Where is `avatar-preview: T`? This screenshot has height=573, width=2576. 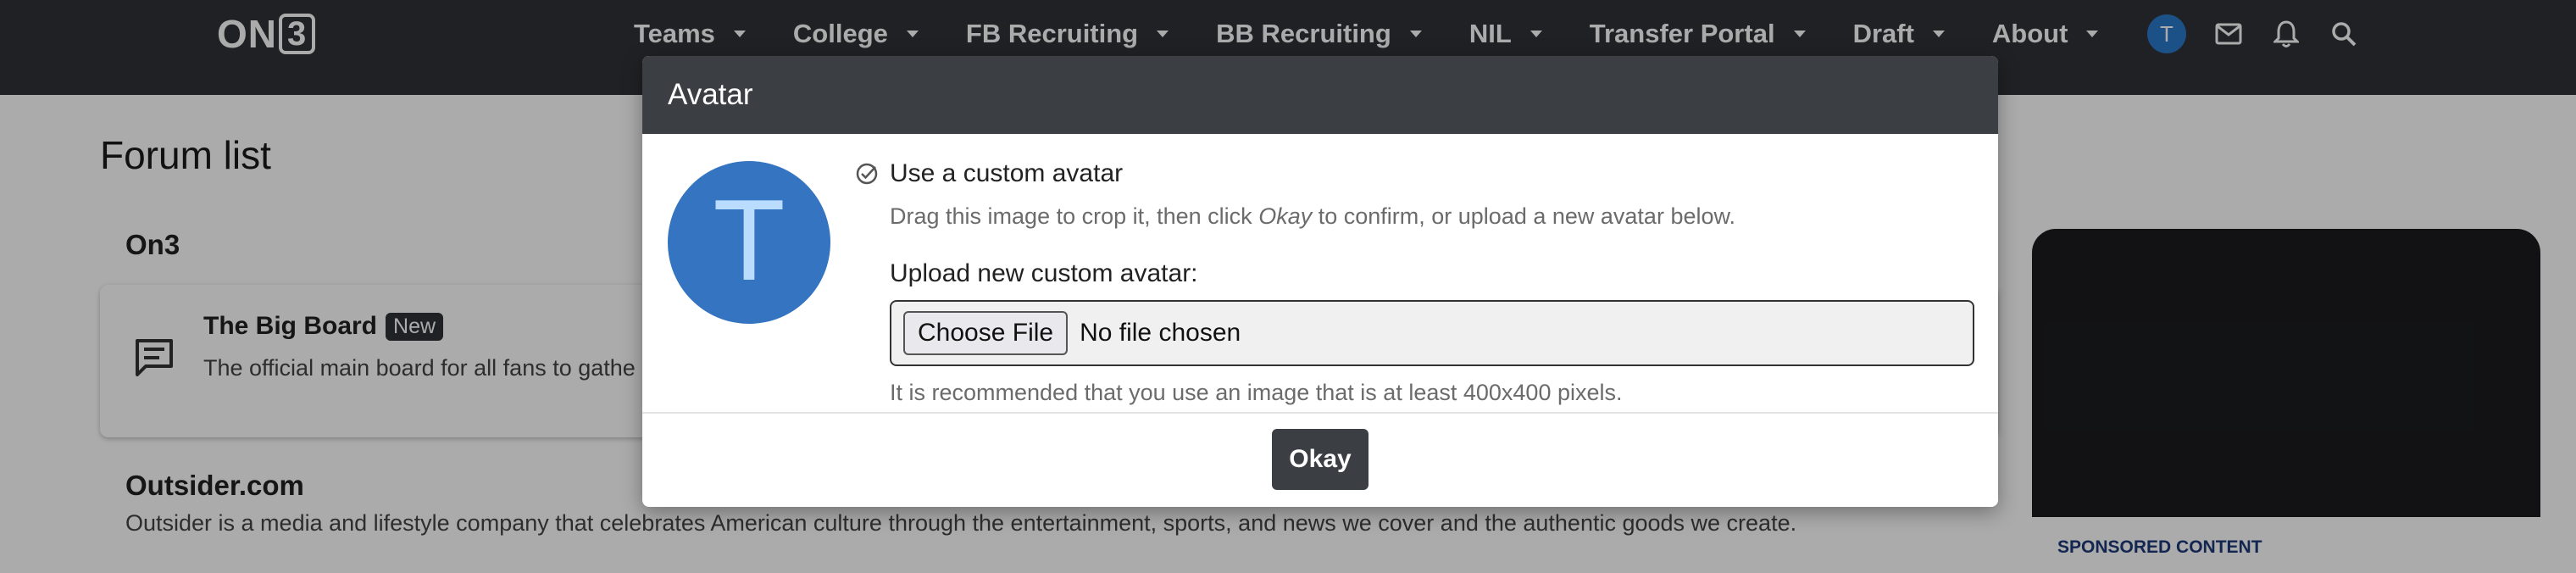
avatar-preview: T is located at coordinates (749, 243).